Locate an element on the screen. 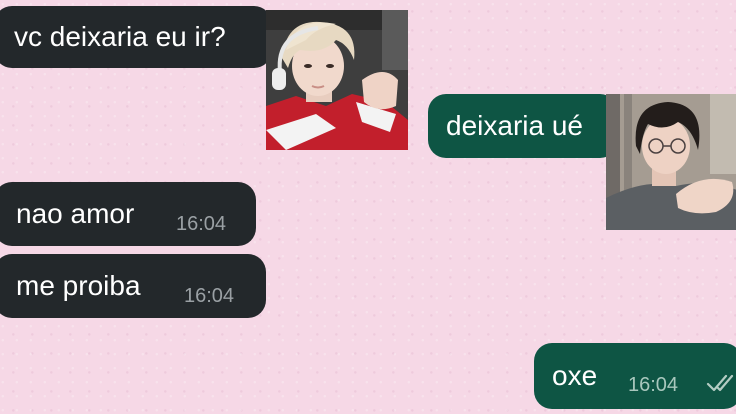 The height and width of the screenshot is (414, 736). double-check-icon is located at coordinates (720, 383).